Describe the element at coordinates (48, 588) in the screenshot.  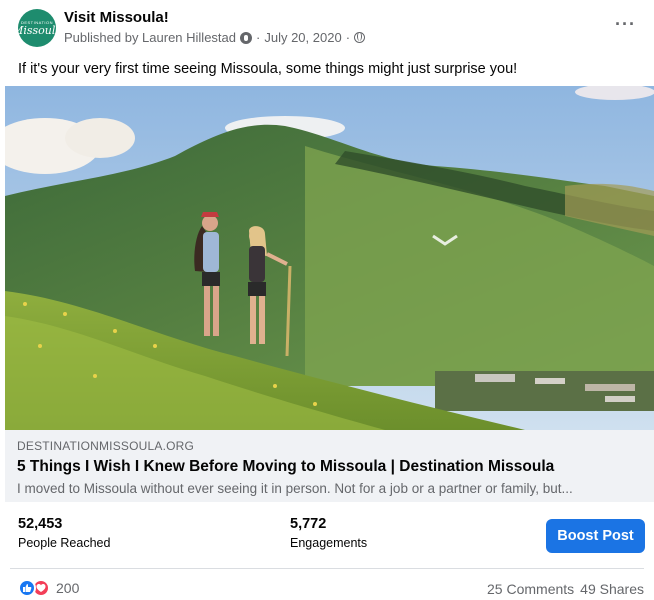
I see `reactions-summary: 200` at that location.